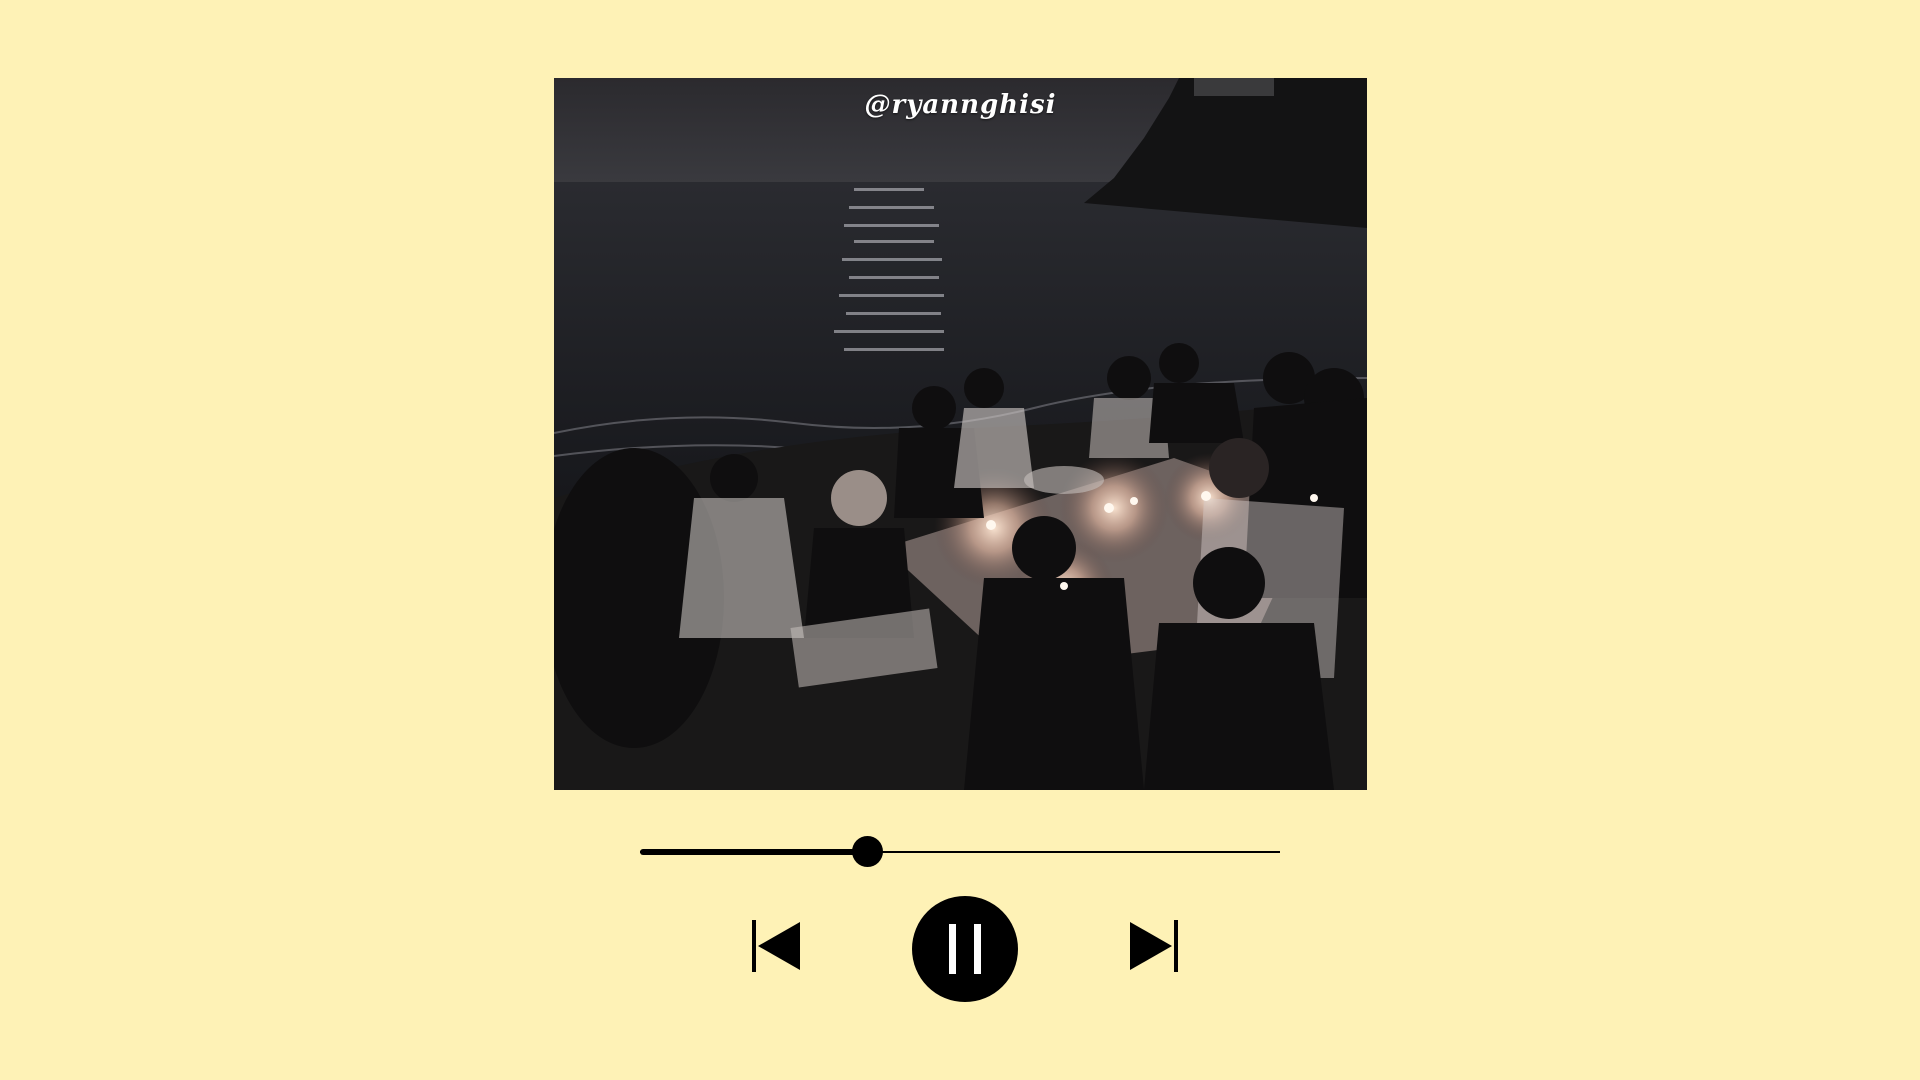  Describe the element at coordinates (960, 105) in the screenshot. I see `watermark-text: @ryannghisi` at that location.